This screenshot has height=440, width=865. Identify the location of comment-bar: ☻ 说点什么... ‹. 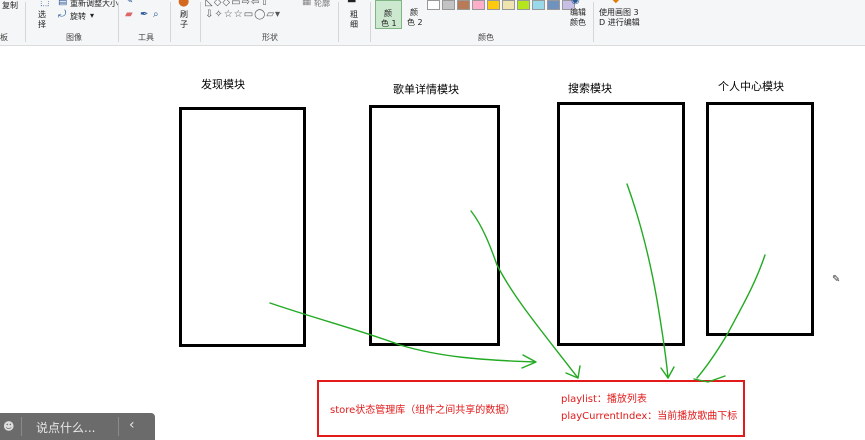
(77, 426).